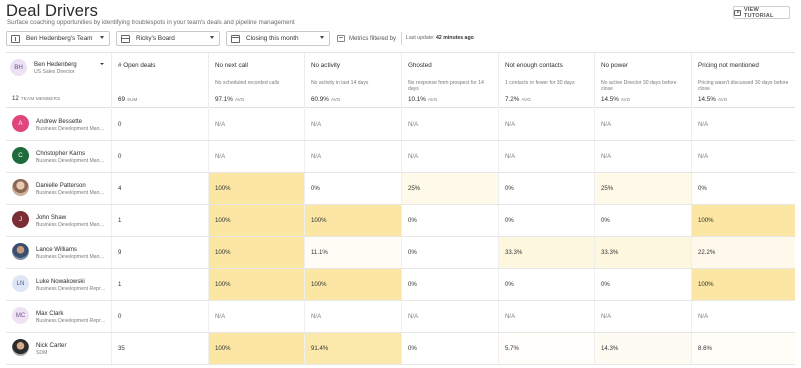 The height and width of the screenshot is (368, 801). I want to click on metric-cell: 5.7%, so click(546, 348).